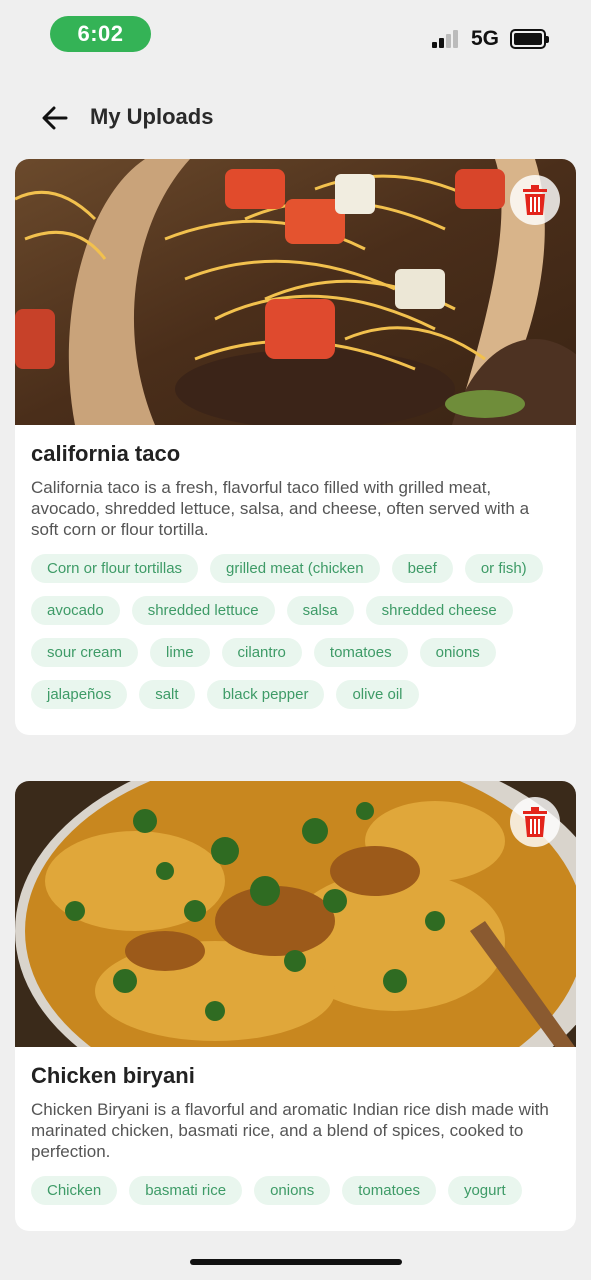  I want to click on ingredient-tag: grilled meat (chicken, so click(295, 568).